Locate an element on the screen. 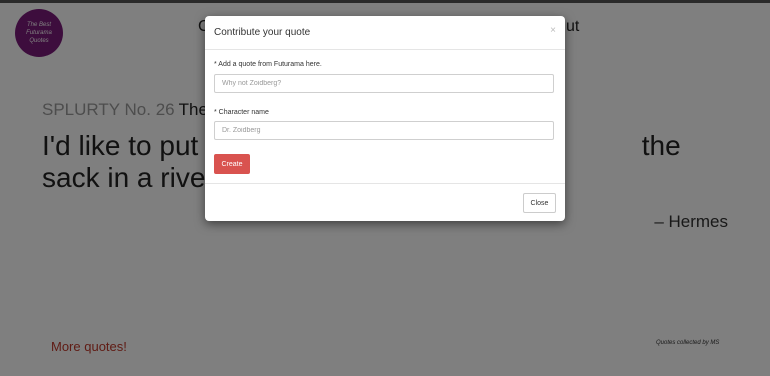  create-button: Create is located at coordinates (232, 164).